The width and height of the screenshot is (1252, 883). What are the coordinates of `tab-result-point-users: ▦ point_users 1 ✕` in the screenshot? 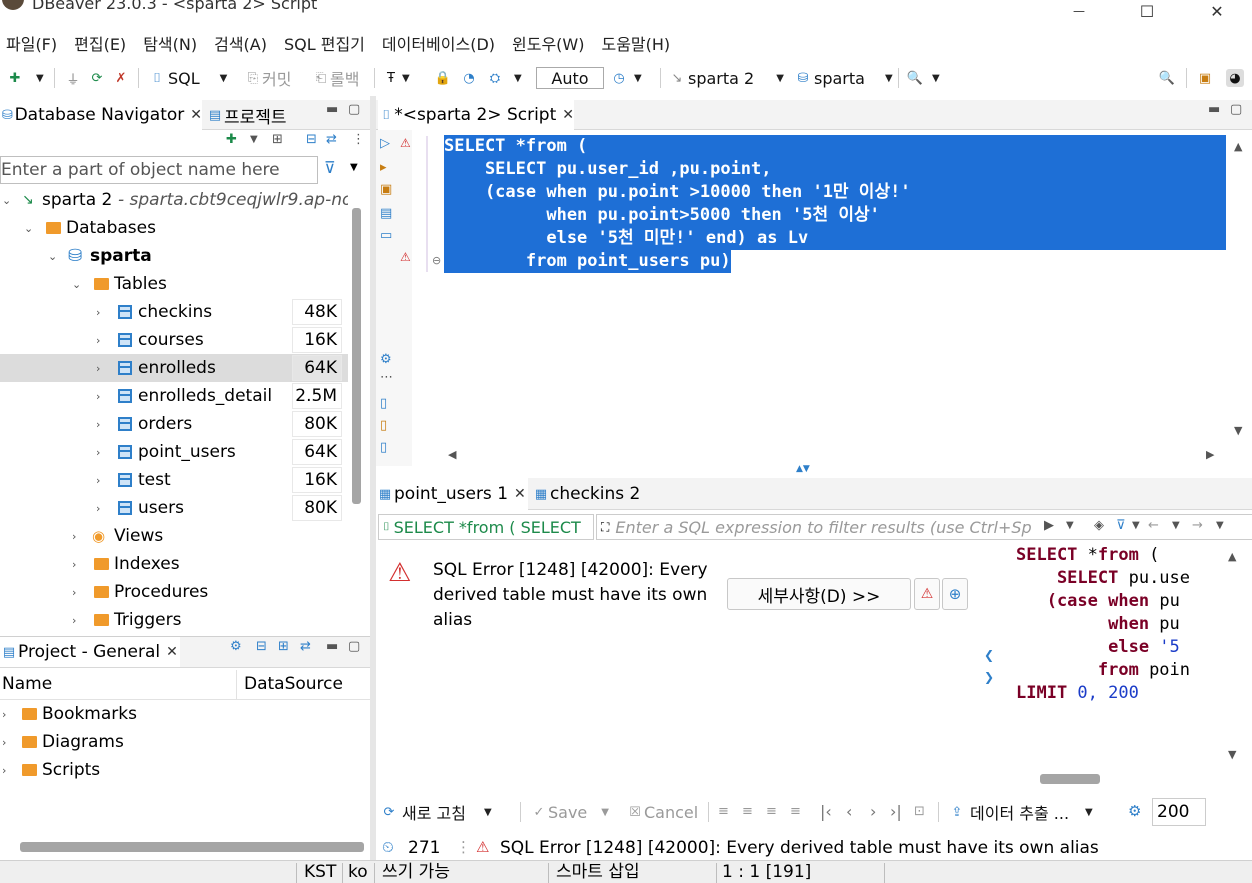 It's located at (452, 494).